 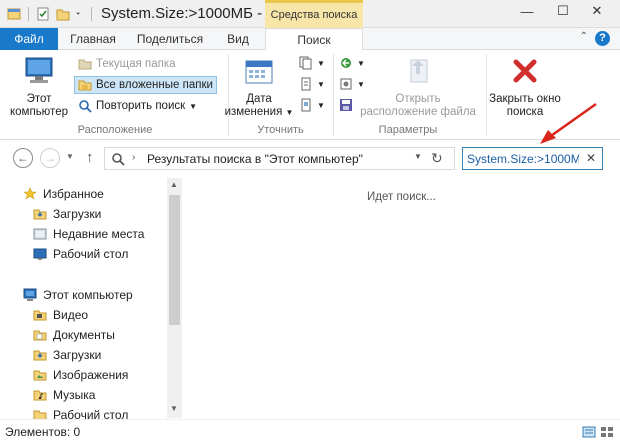 What do you see at coordinates (118, 159) in the screenshot?
I see `search-results-icon` at bounding box center [118, 159].